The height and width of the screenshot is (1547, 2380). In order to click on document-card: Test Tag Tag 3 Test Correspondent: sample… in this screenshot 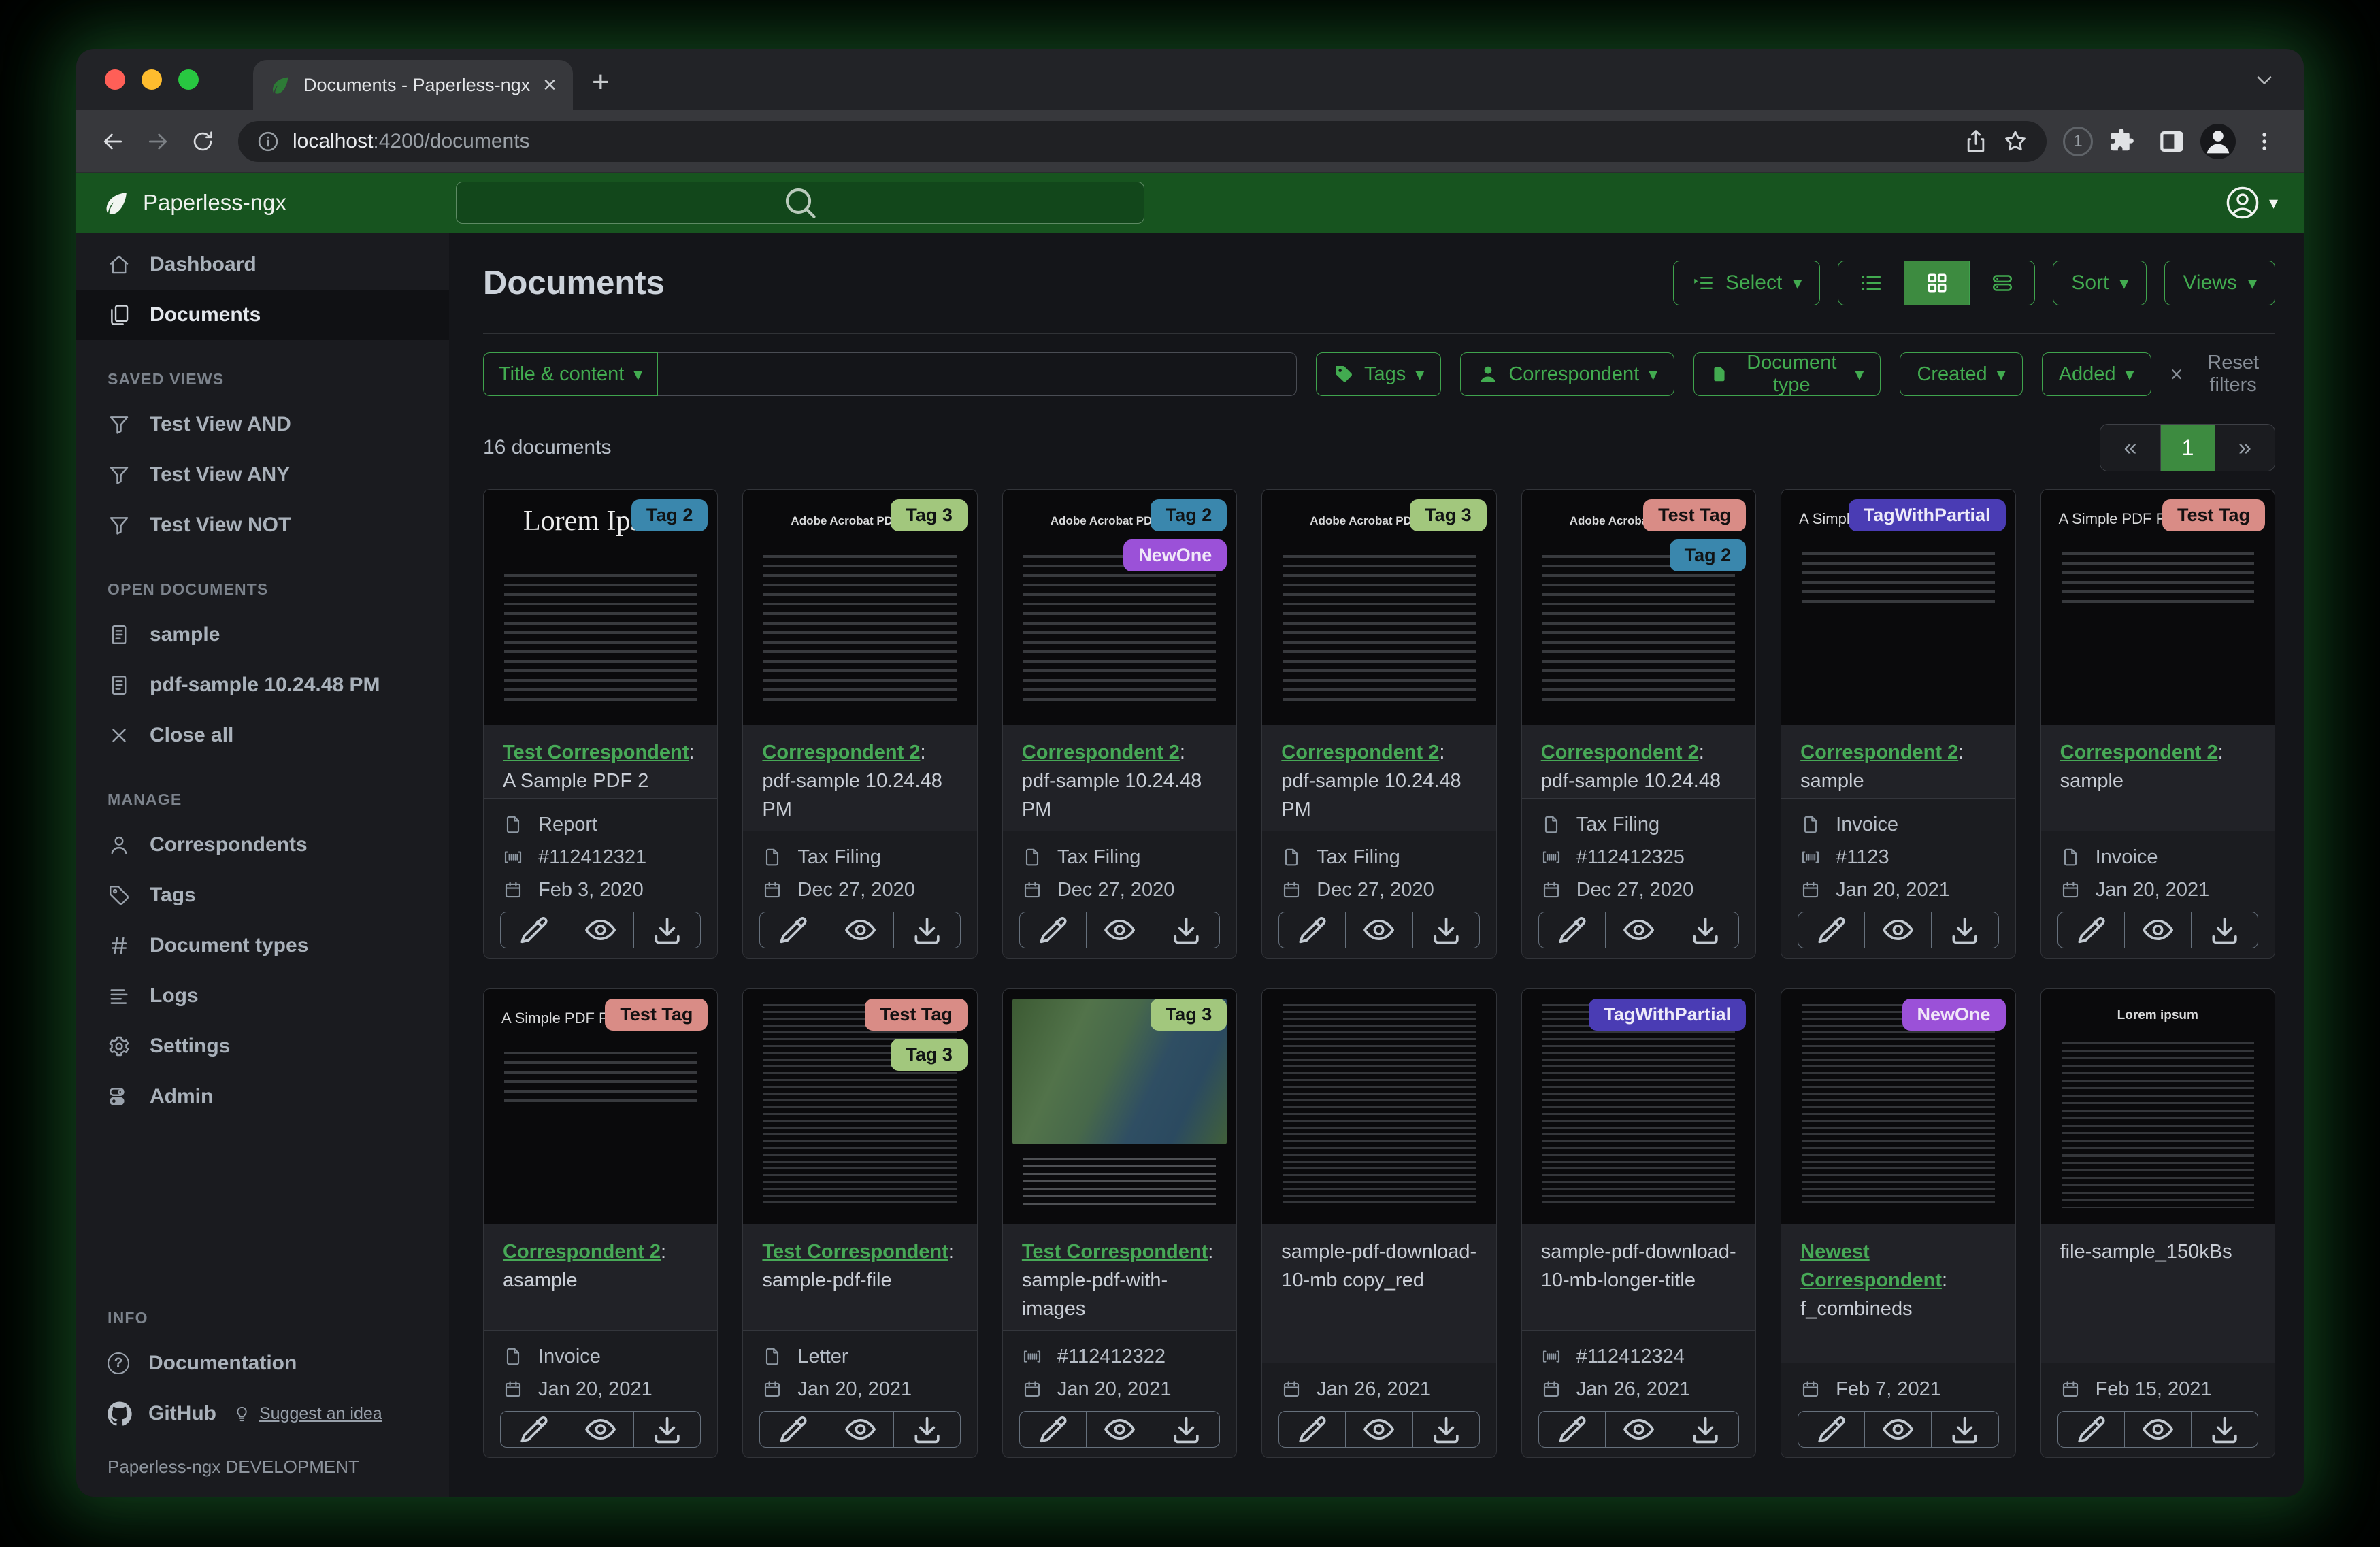, I will do `click(860, 1223)`.